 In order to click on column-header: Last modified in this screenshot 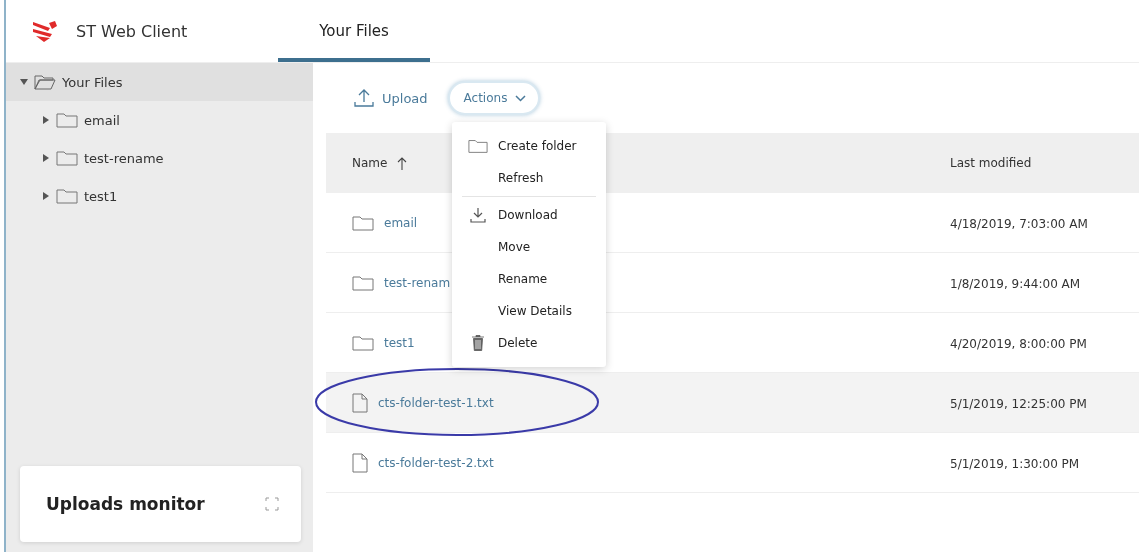, I will do `click(991, 163)`.